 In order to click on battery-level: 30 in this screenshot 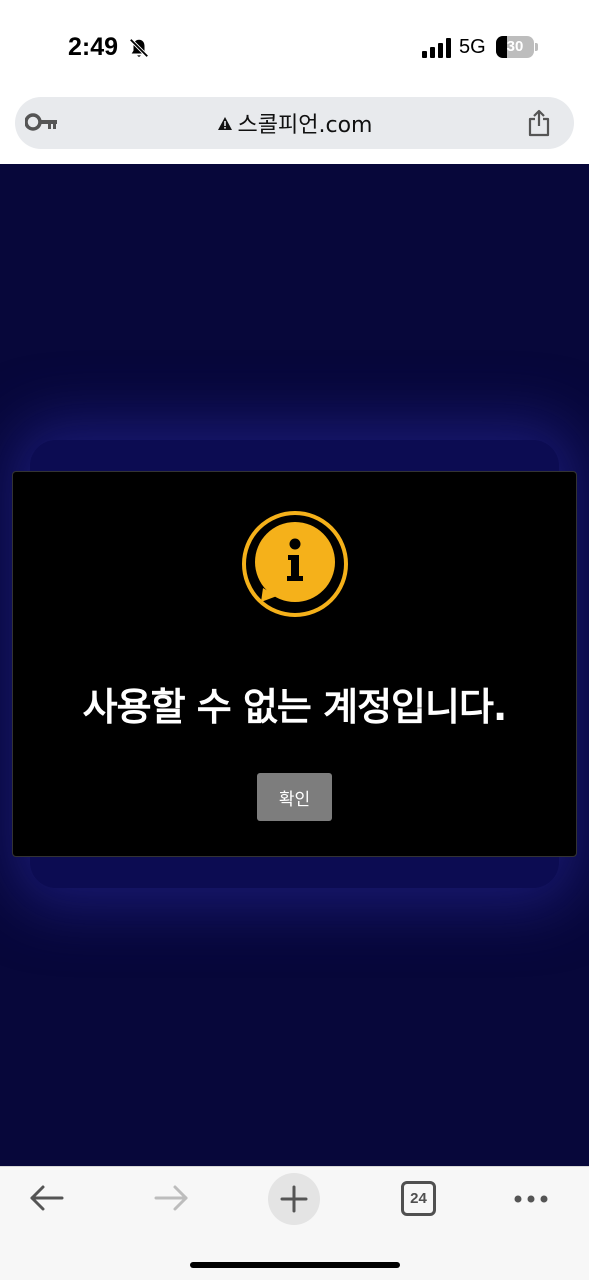, I will do `click(515, 46)`.